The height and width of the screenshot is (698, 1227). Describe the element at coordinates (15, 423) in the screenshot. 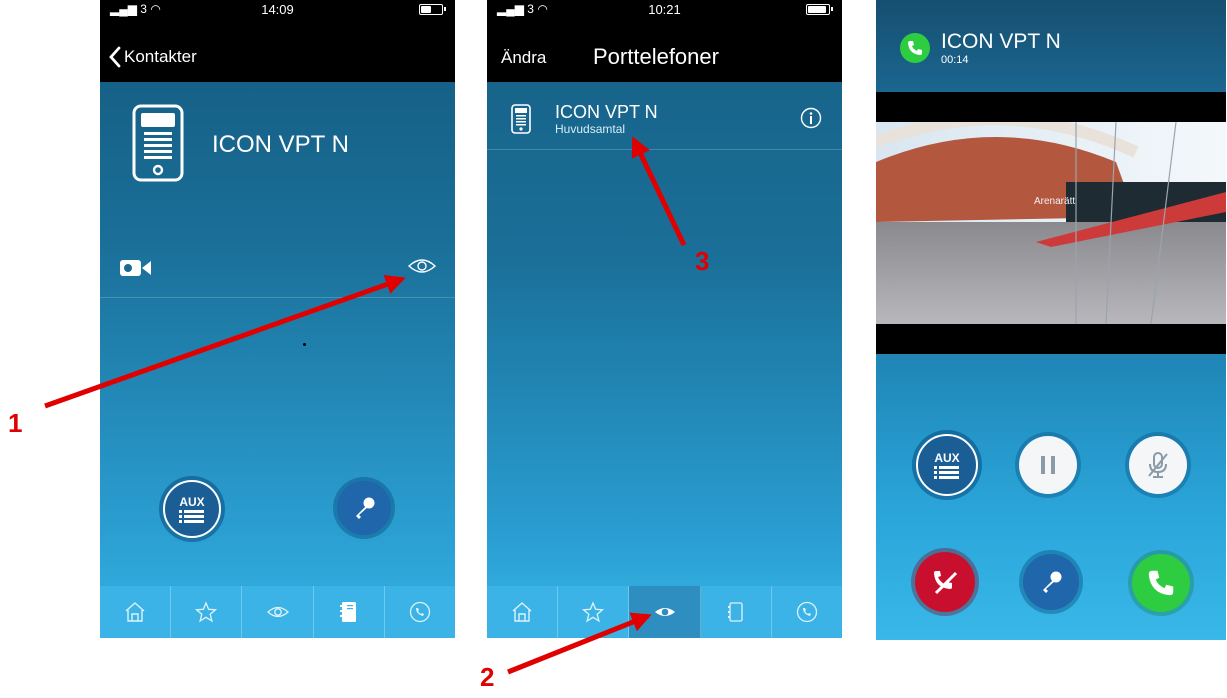

I see `annotation-label-1: 1` at that location.